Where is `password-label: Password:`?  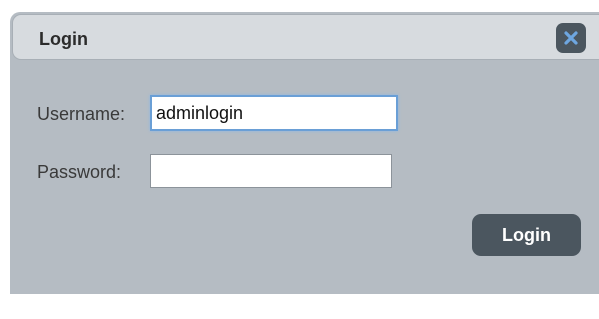
password-label: Password: is located at coordinates (79, 172).